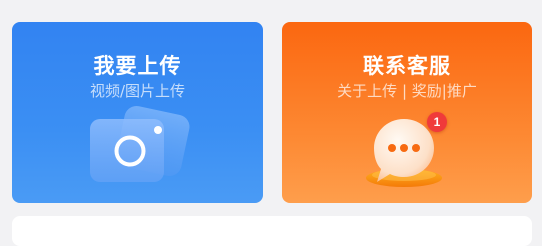 The image size is (542, 246). What do you see at coordinates (404, 153) in the screenshot?
I see `chat-bubble-icon` at bounding box center [404, 153].